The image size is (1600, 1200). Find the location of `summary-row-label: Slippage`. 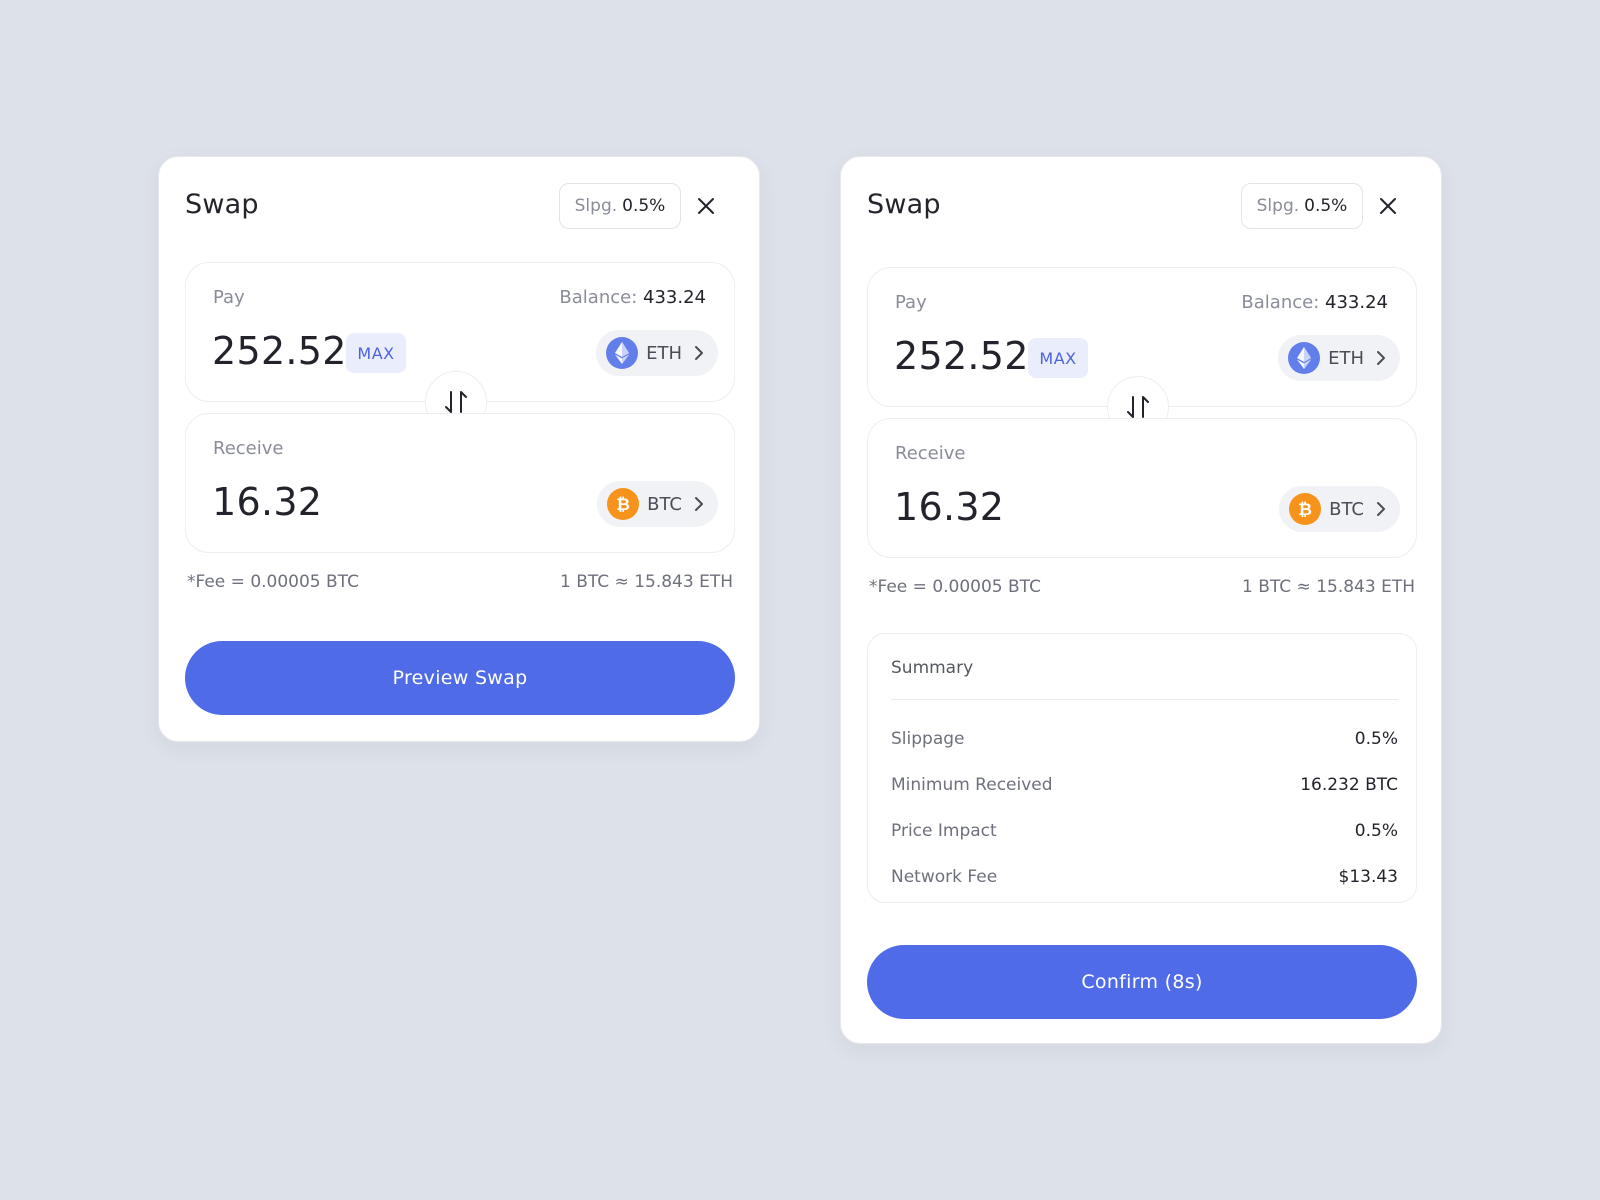

summary-row-label: Slippage is located at coordinates (928, 739).